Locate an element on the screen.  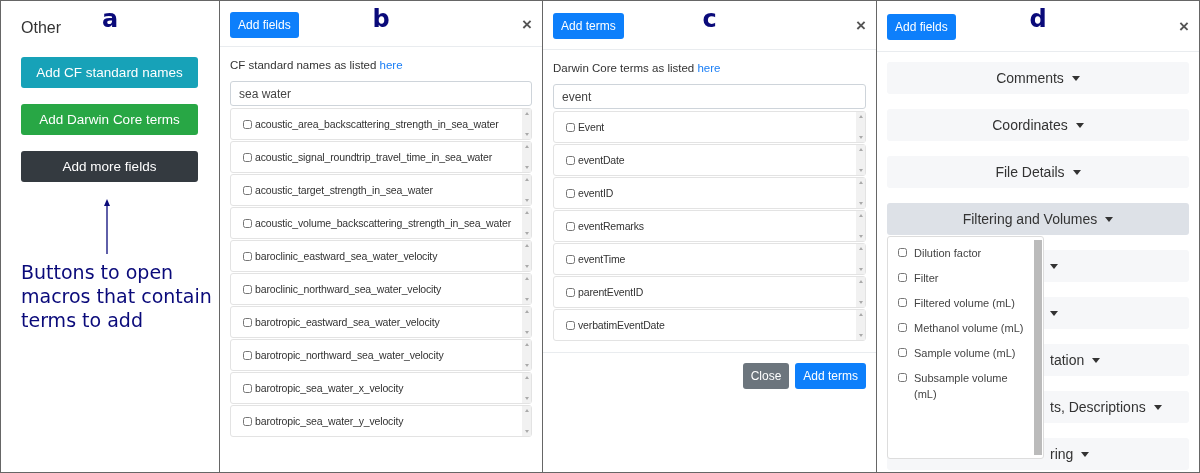
term-label: eventDate is located at coordinates (601, 160).